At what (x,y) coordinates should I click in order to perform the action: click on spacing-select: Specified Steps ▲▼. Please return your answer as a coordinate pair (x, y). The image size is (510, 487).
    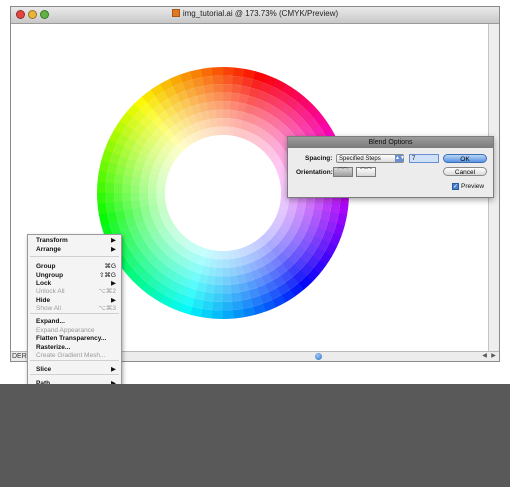
    Looking at the image, I should click on (370, 158).